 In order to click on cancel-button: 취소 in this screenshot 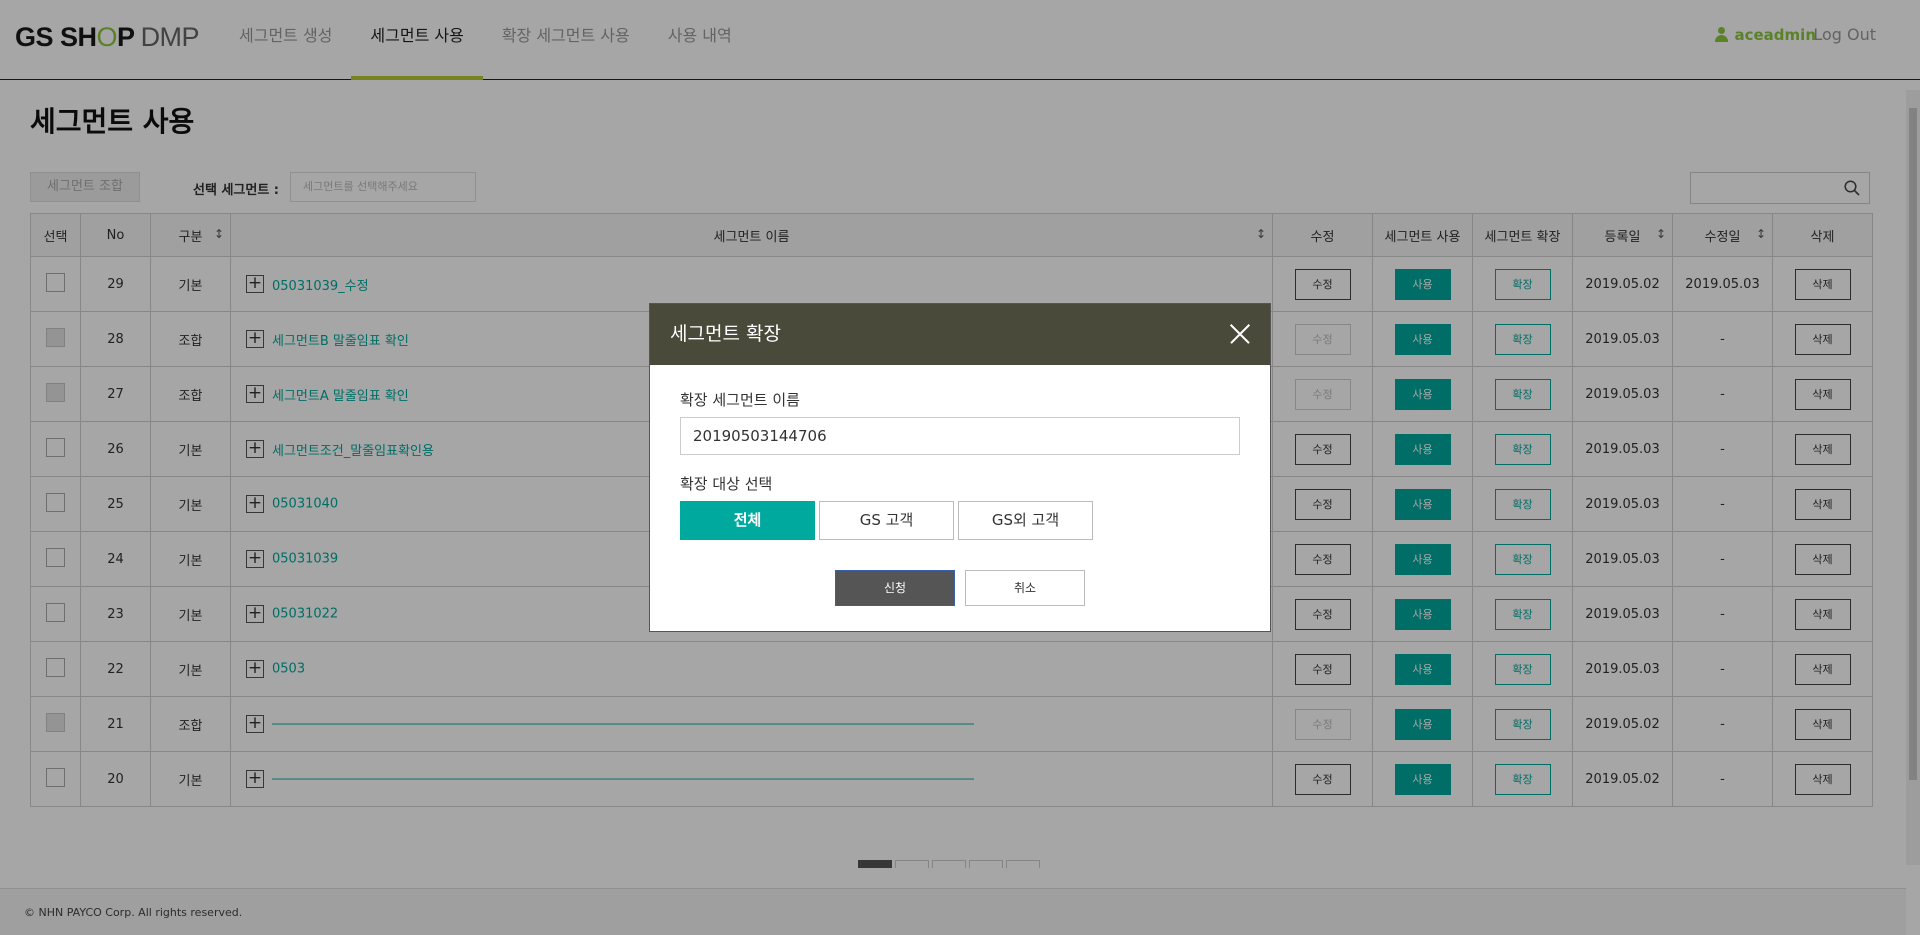, I will do `click(1025, 588)`.